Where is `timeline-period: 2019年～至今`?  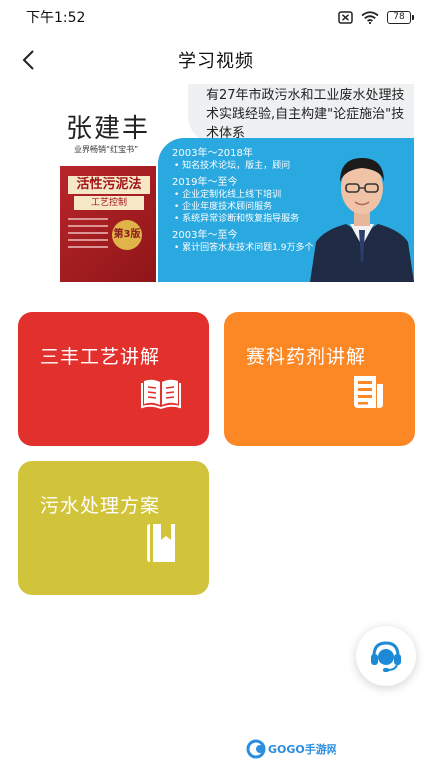 timeline-period: 2019年～至今 is located at coordinates (205, 182).